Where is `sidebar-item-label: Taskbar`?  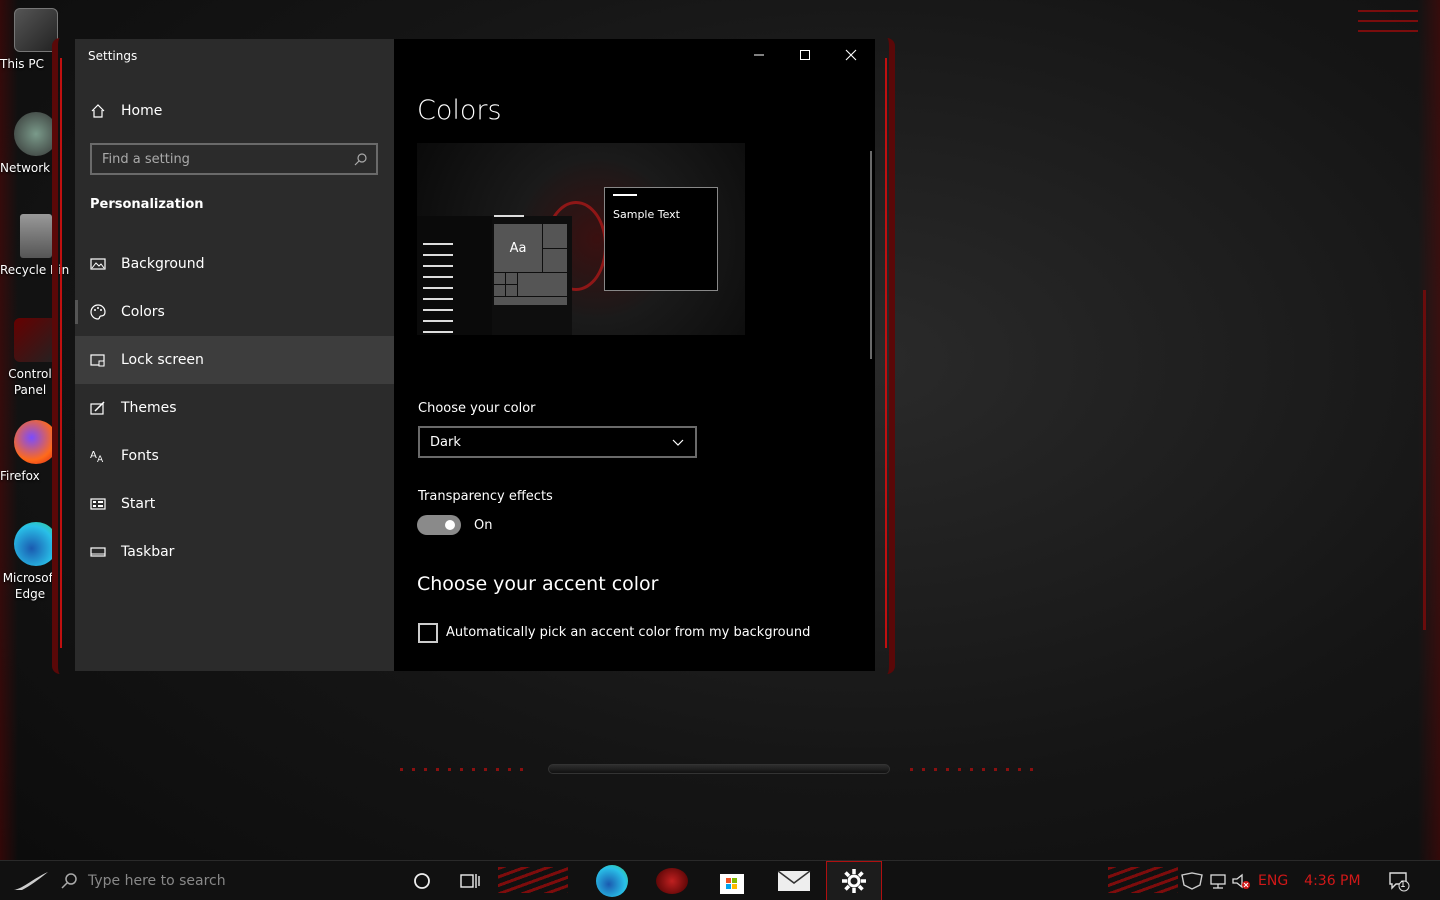 sidebar-item-label: Taskbar is located at coordinates (148, 552).